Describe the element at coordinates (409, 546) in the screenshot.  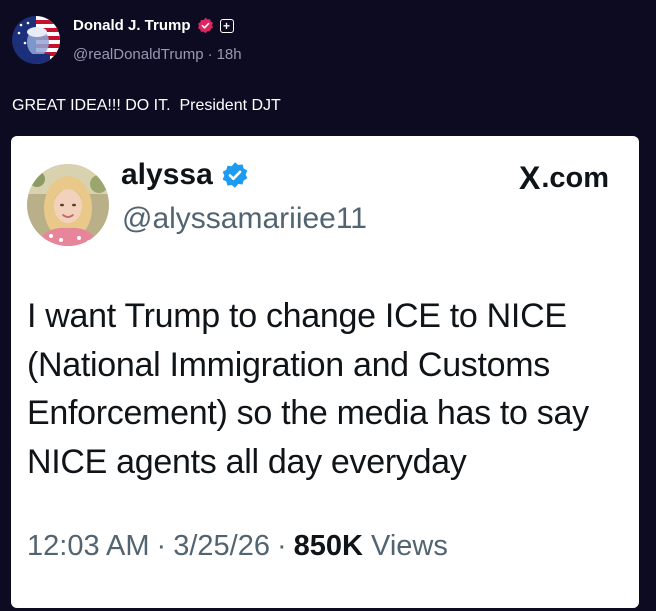
I see `views-label: Views` at that location.